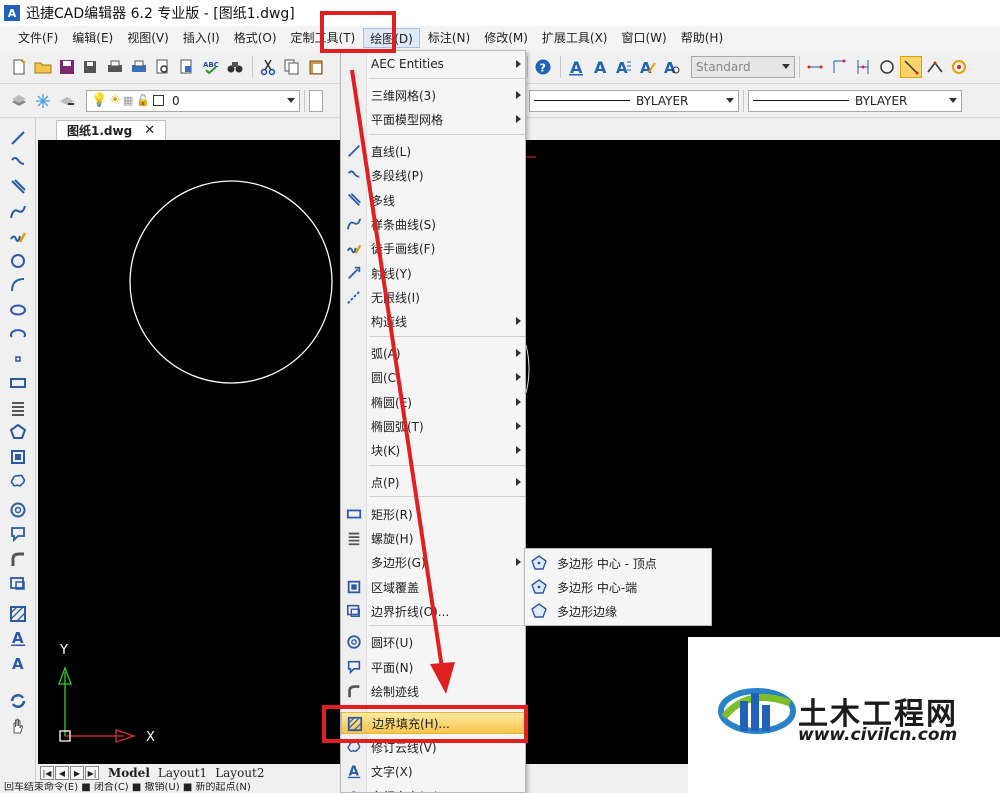 This screenshot has width=1000, height=793. I want to click on watermark-url: www.civilcn.com, so click(878, 735).